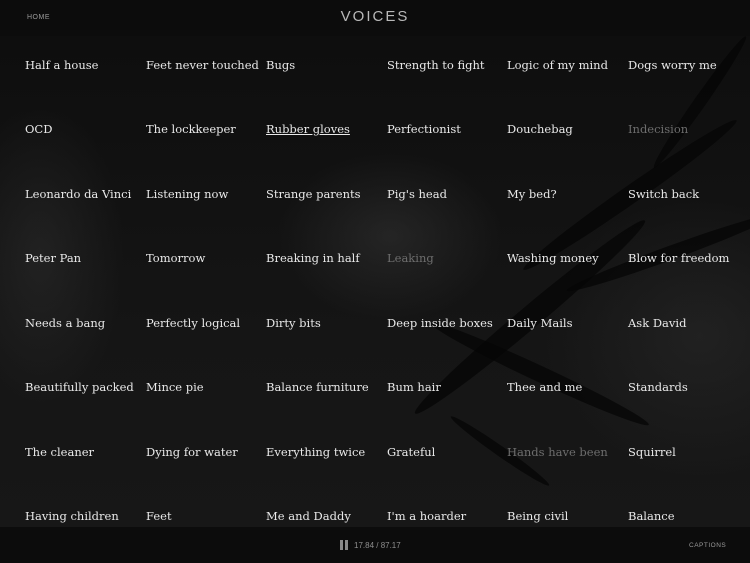 Image resolution: width=750 pixels, height=563 pixels. I want to click on pause-icon, so click(344, 545).